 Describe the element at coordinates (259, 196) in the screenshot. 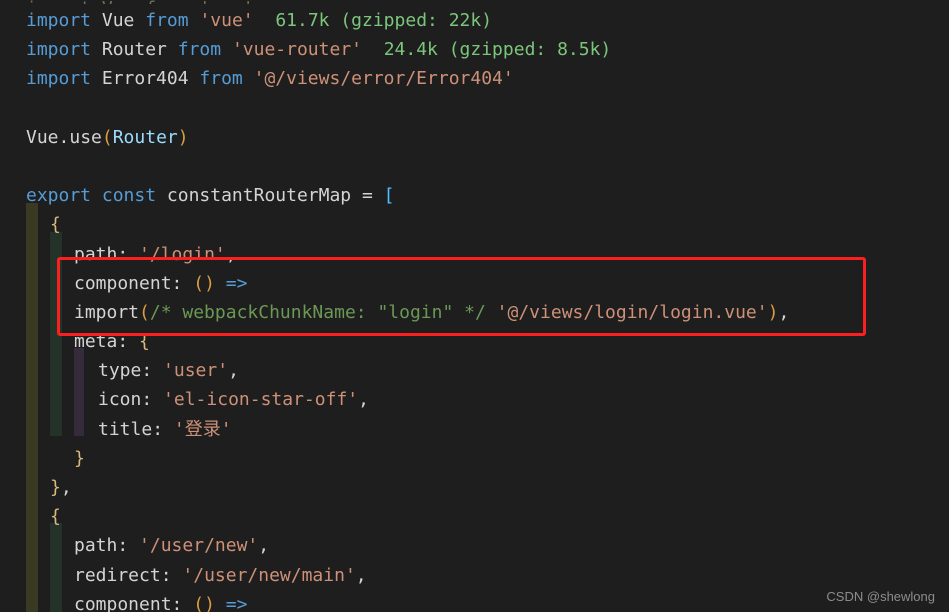

I see `code-token: constantRouterMap` at that location.